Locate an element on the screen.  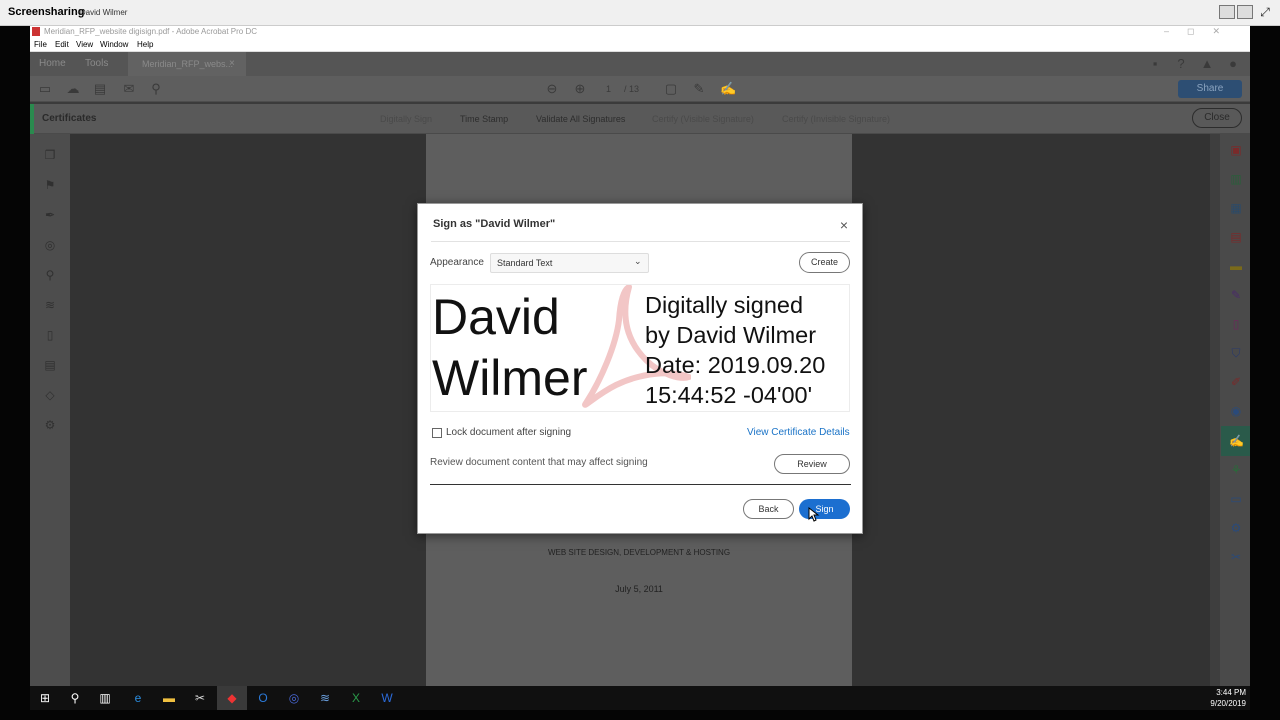
email-icon: ✉ is located at coordinates (129, 89).